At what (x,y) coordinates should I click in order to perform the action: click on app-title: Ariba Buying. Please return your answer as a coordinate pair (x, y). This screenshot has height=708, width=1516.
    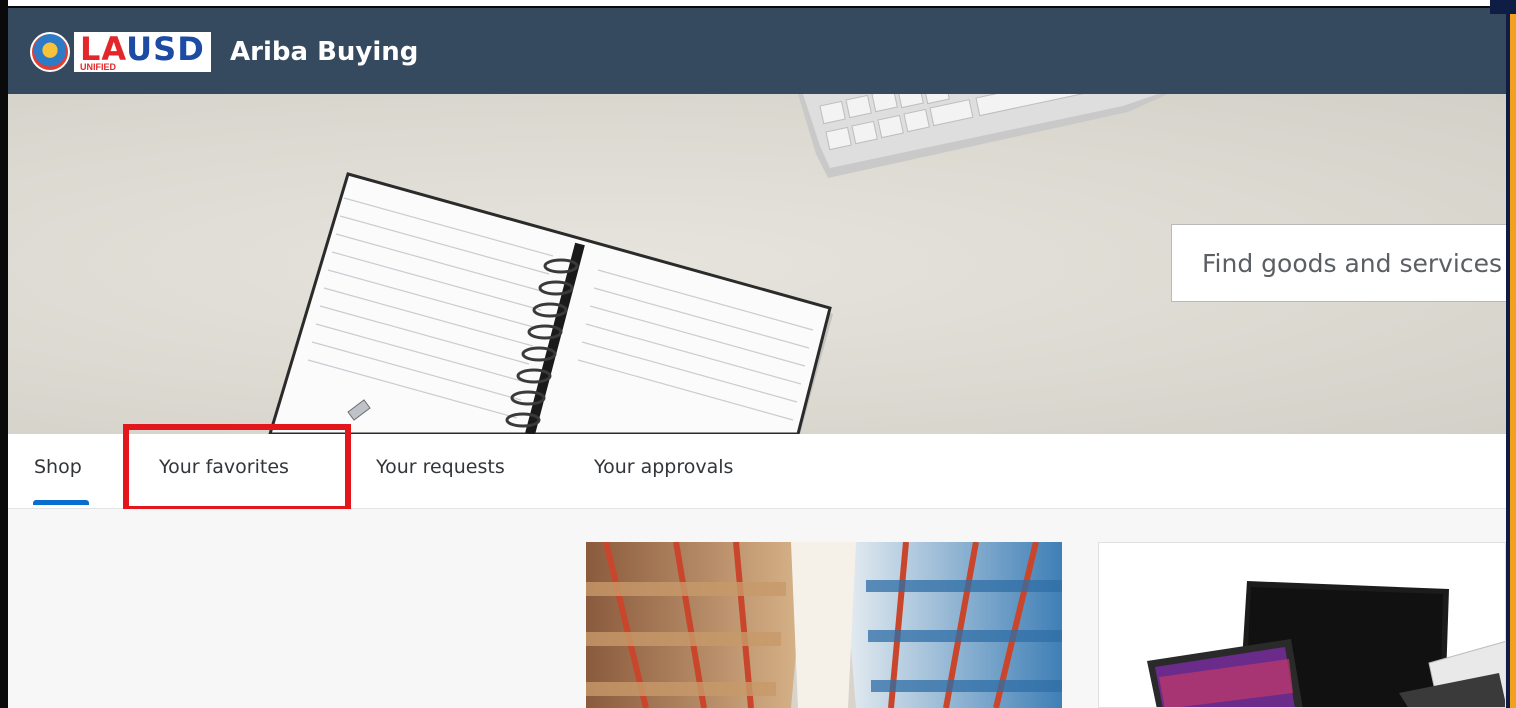
    Looking at the image, I should click on (324, 52).